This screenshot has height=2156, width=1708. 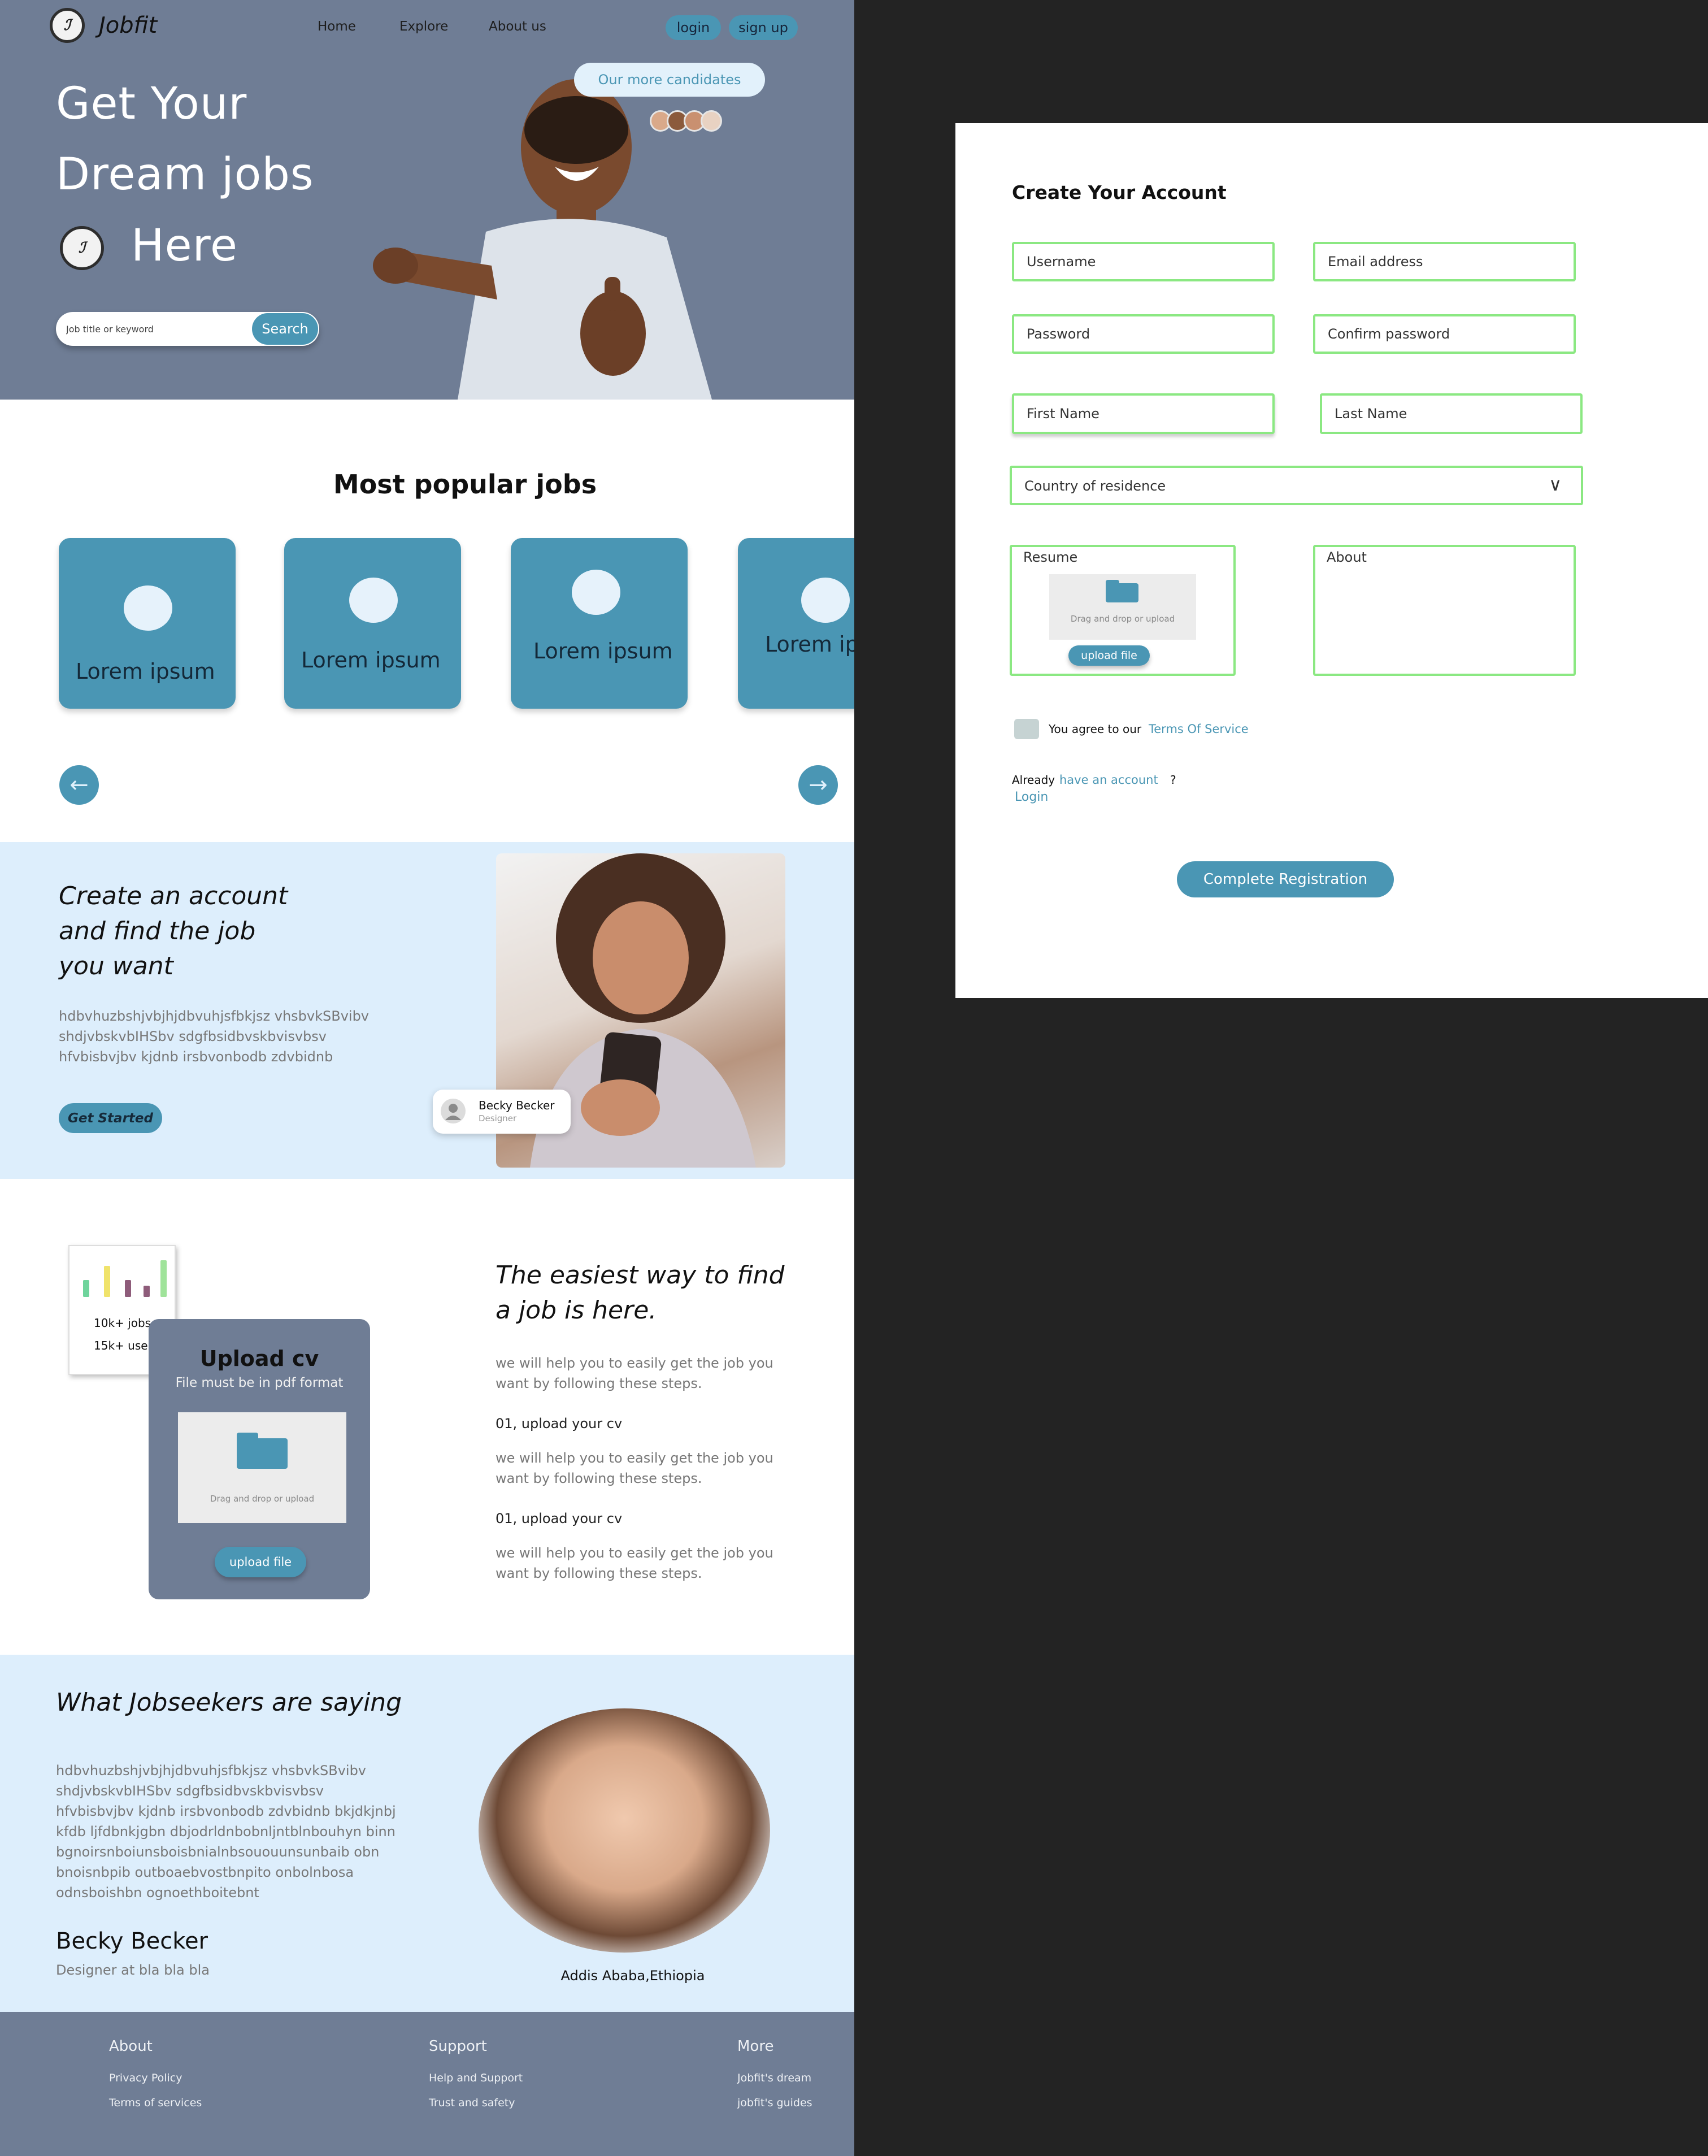 What do you see at coordinates (151, 104) in the screenshot?
I see `hero-title-line1: Get Your` at bounding box center [151, 104].